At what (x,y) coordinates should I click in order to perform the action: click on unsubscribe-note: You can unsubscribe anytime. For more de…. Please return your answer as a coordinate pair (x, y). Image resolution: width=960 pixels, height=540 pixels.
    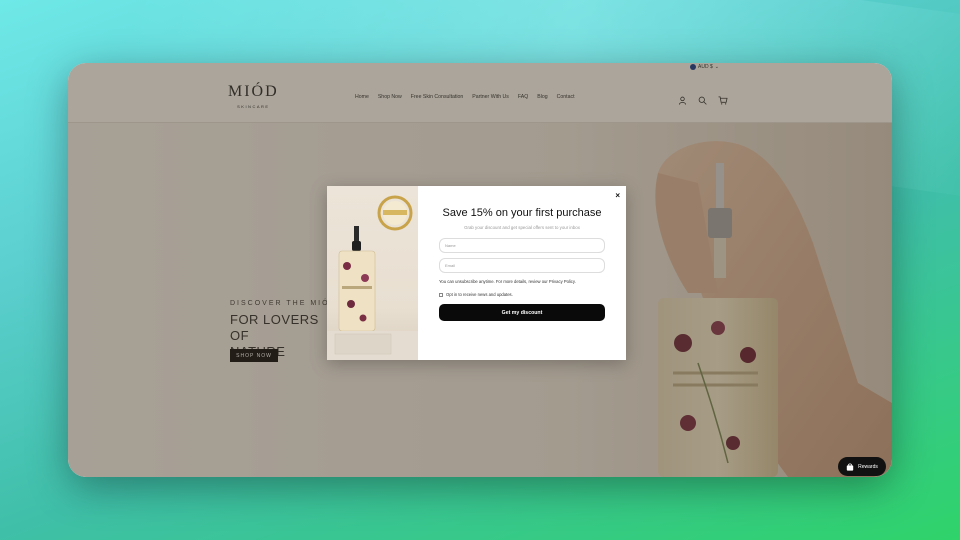
    Looking at the image, I should click on (507, 281).